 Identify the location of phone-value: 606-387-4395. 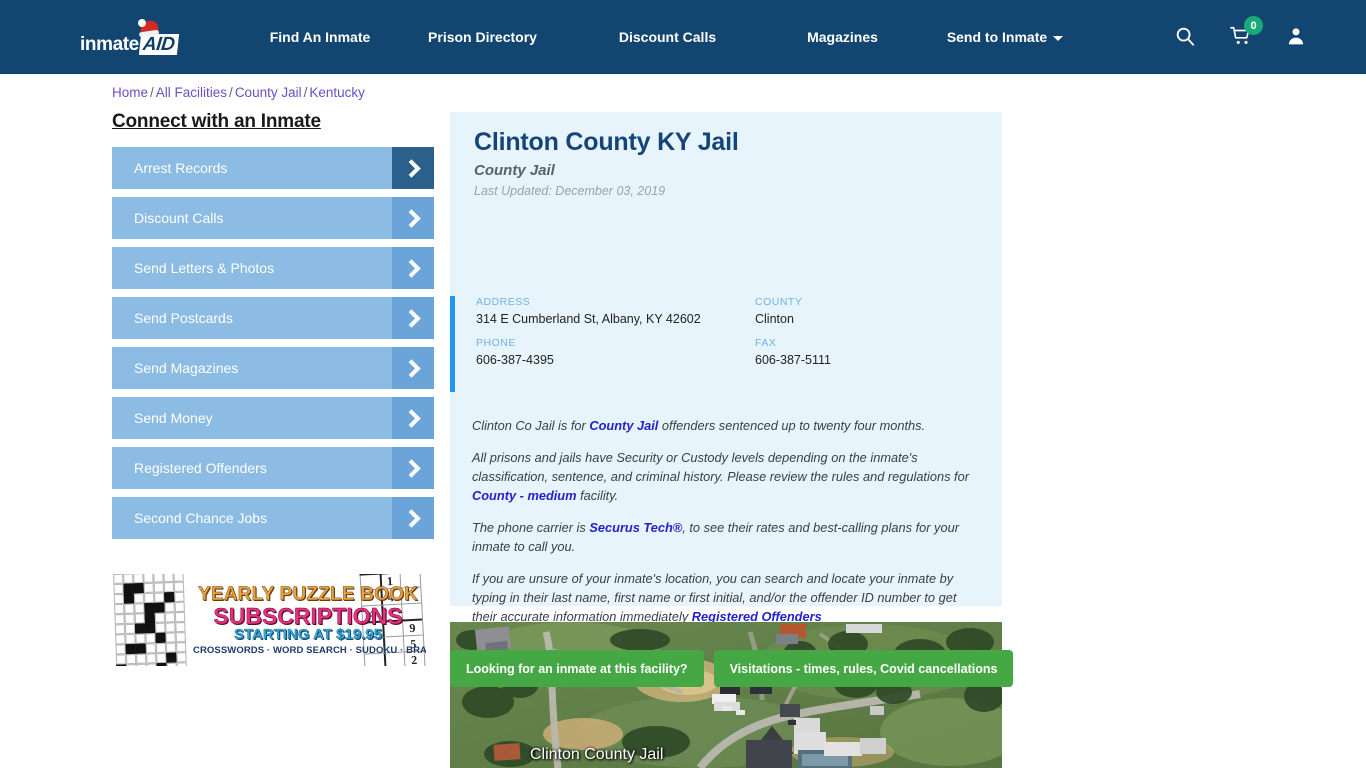
(515, 360).